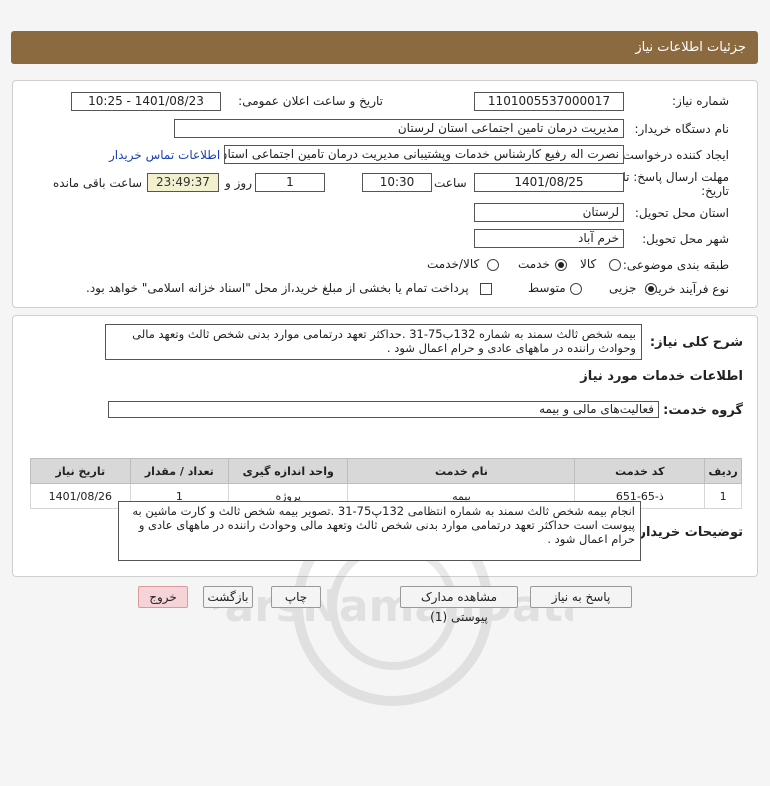 The height and width of the screenshot is (786, 770). What do you see at coordinates (661, 376) in the screenshot?
I see `services-heading: اطلاعات خدمات مورد نیاز` at bounding box center [661, 376].